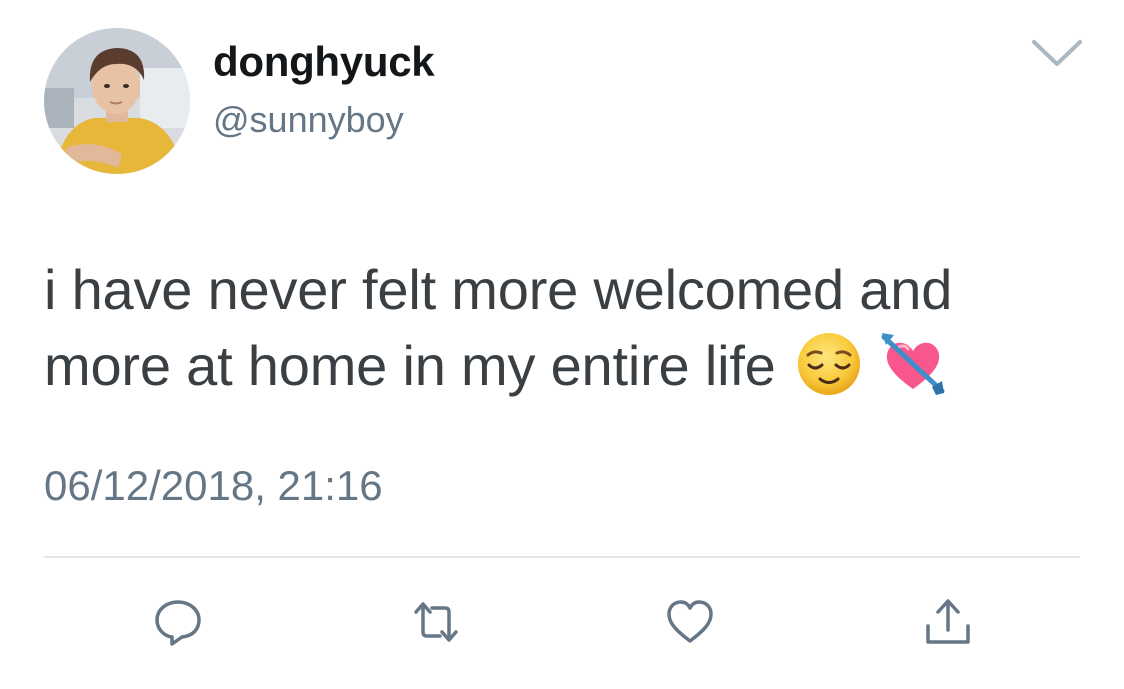 The image size is (1124, 689). Describe the element at coordinates (178, 622) in the screenshot. I see `reply-icon` at that location.